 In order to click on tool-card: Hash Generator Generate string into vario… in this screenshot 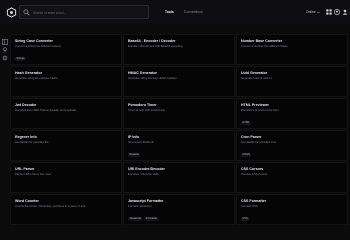, I will do `click(66, 81)`.